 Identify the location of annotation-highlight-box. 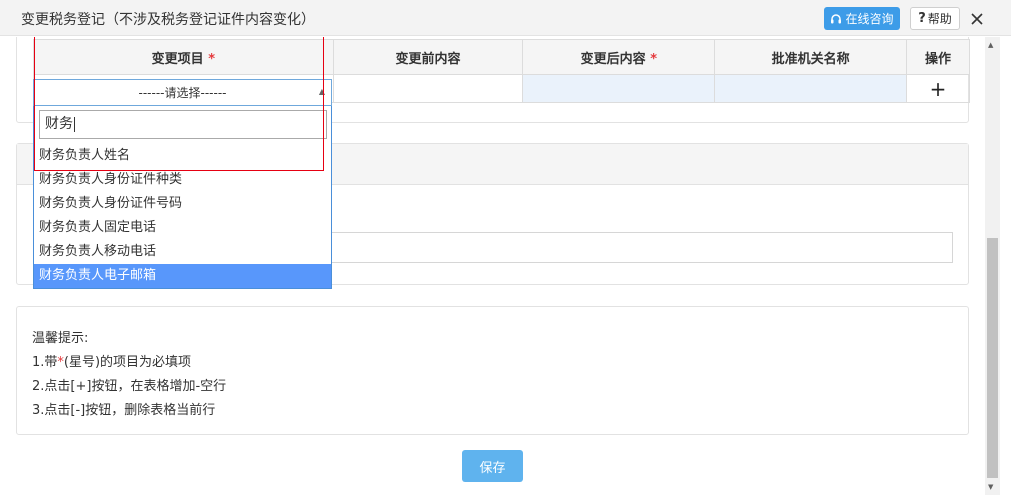
(179, 104).